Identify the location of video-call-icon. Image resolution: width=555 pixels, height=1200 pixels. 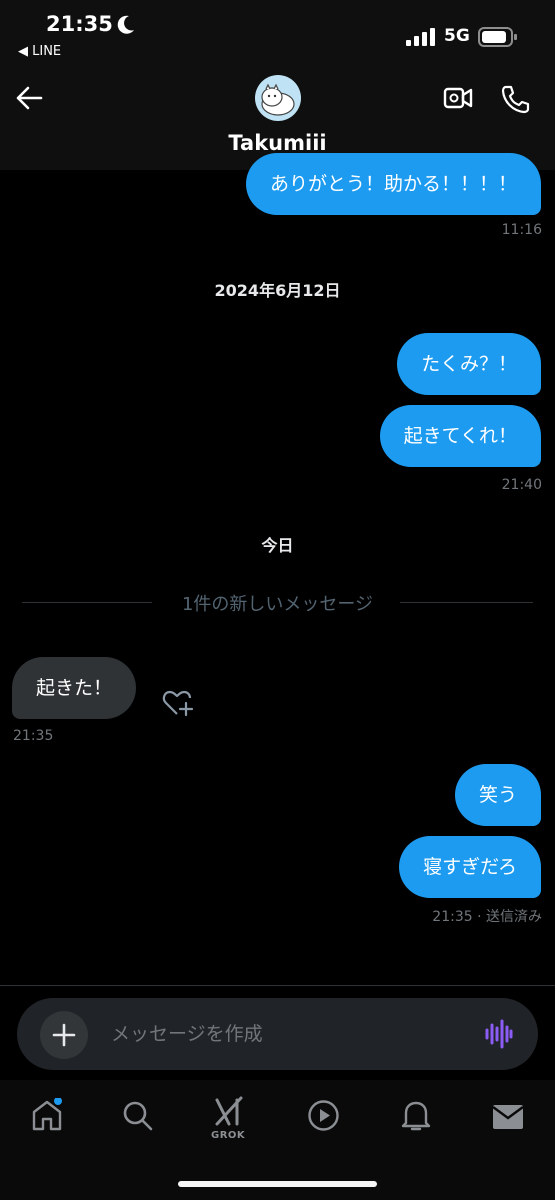
(458, 98).